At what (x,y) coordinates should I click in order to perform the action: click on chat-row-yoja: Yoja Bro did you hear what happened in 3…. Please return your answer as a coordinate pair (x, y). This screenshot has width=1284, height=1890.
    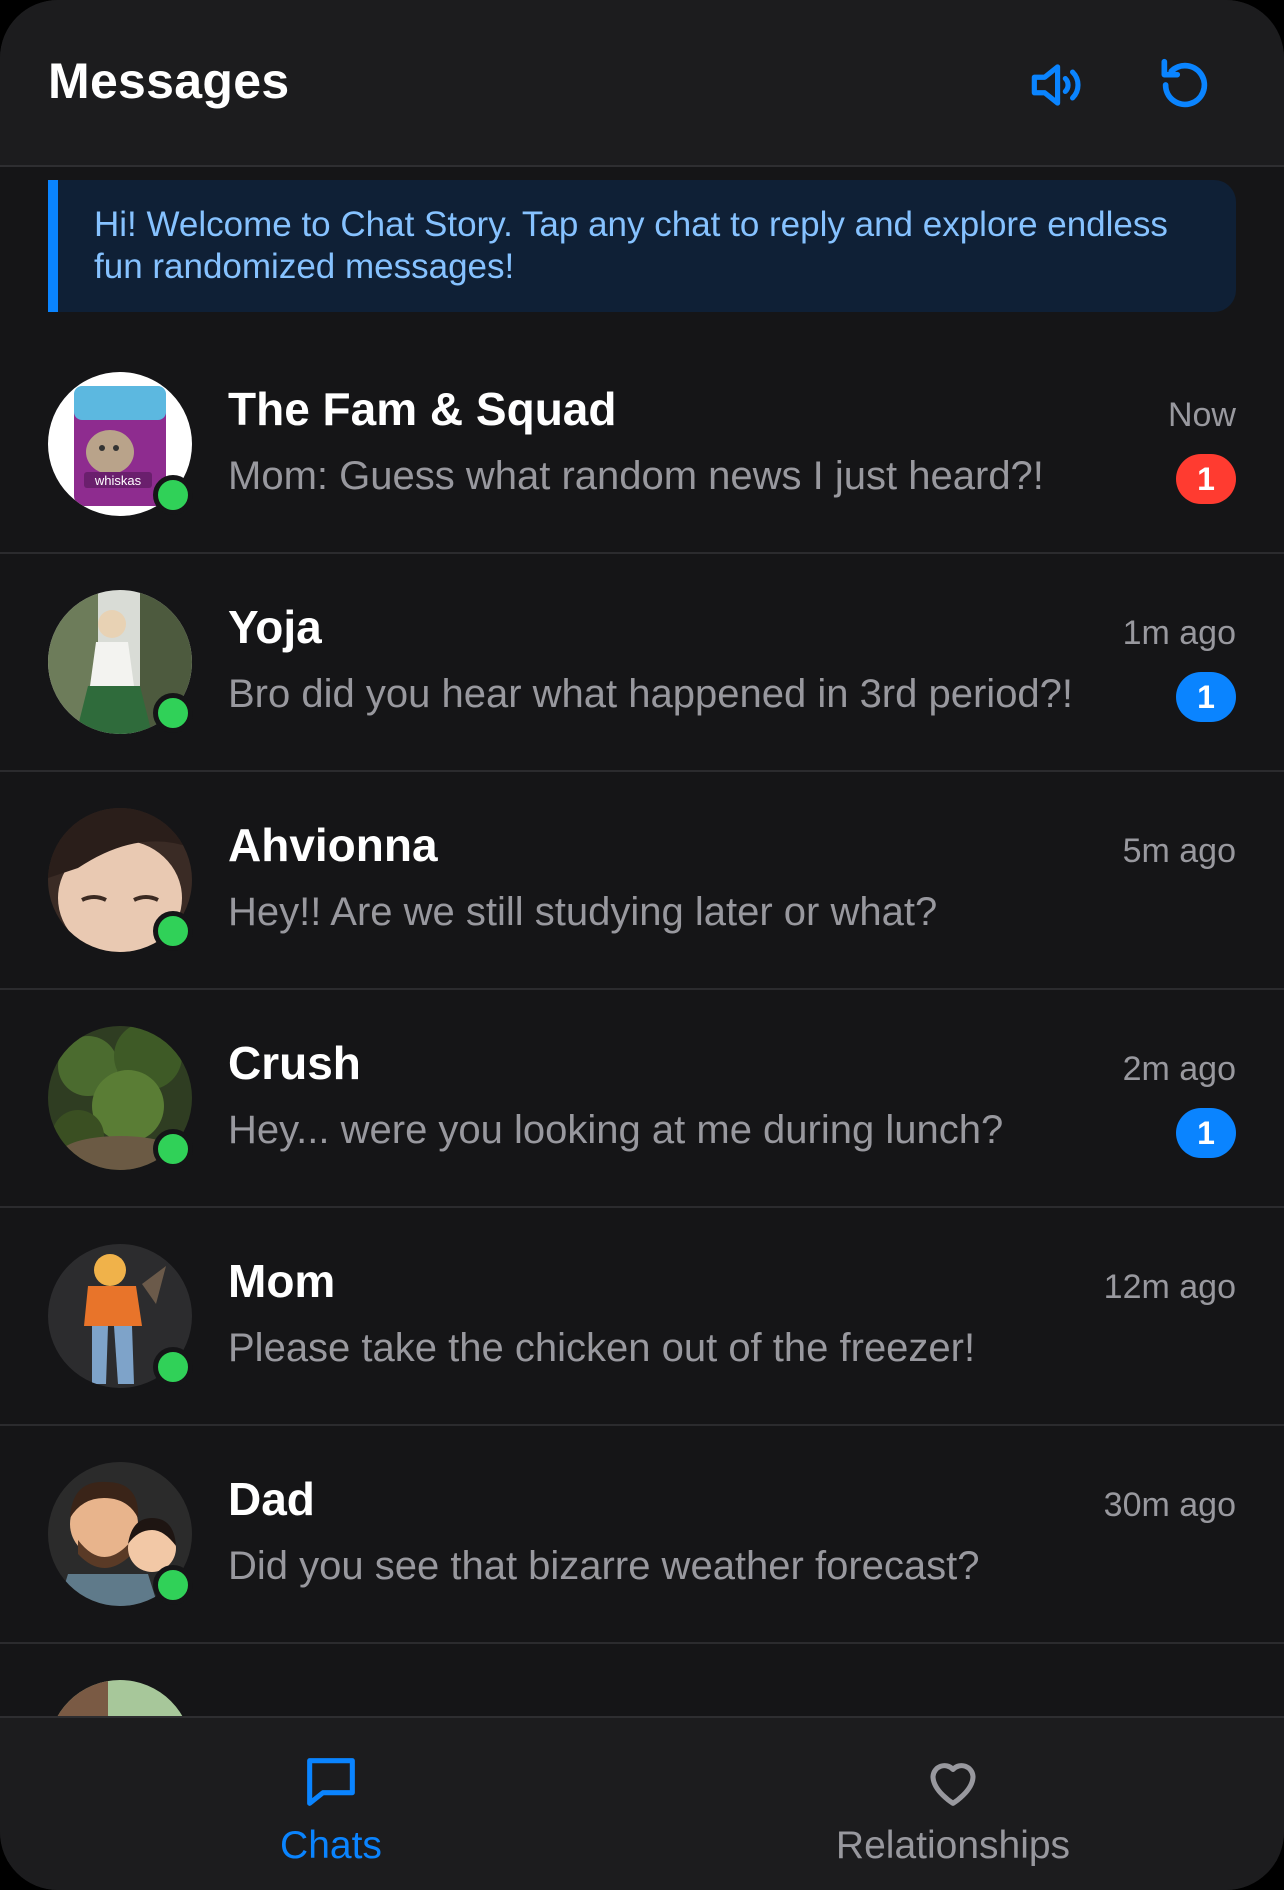
    Looking at the image, I should click on (642, 663).